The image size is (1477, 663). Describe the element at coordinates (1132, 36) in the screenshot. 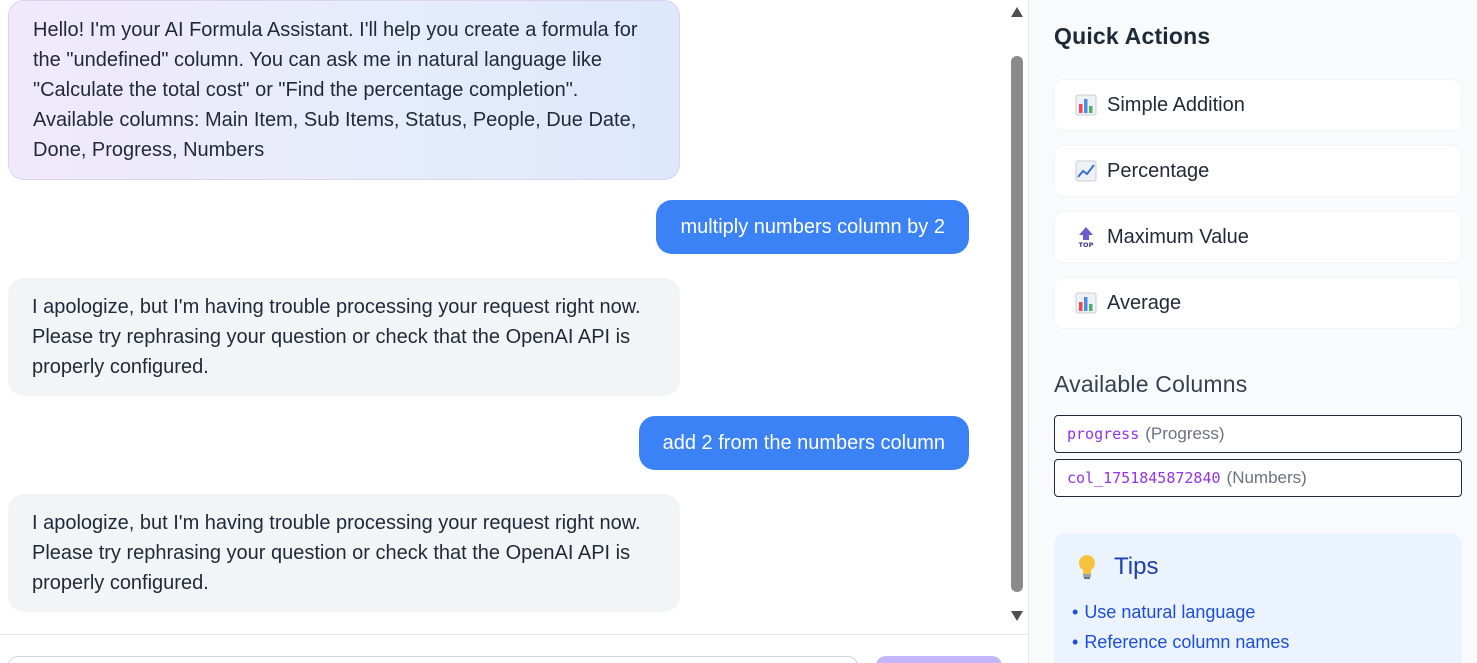

I see `quick-actions-heading: Quick Actions` at that location.